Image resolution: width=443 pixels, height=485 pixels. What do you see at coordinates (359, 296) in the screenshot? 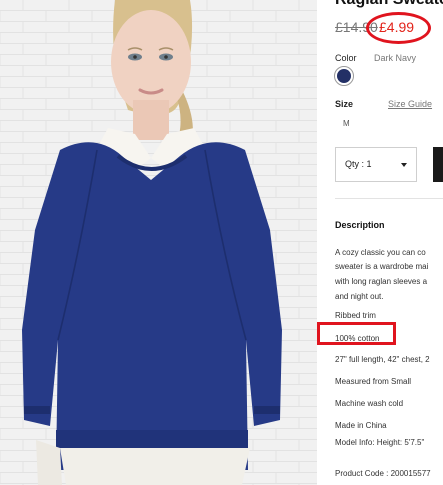
I see `description-line: and night out.` at bounding box center [359, 296].